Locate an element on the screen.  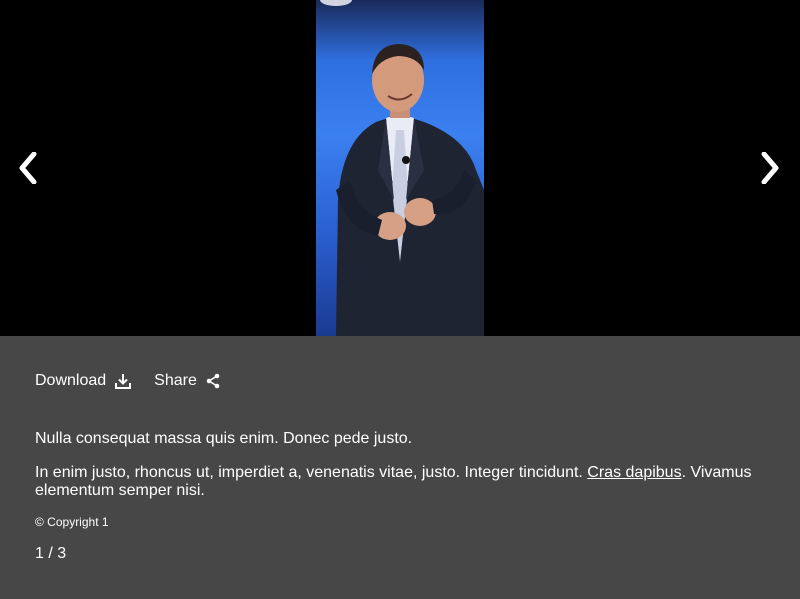
share-label: Share is located at coordinates (175, 380).